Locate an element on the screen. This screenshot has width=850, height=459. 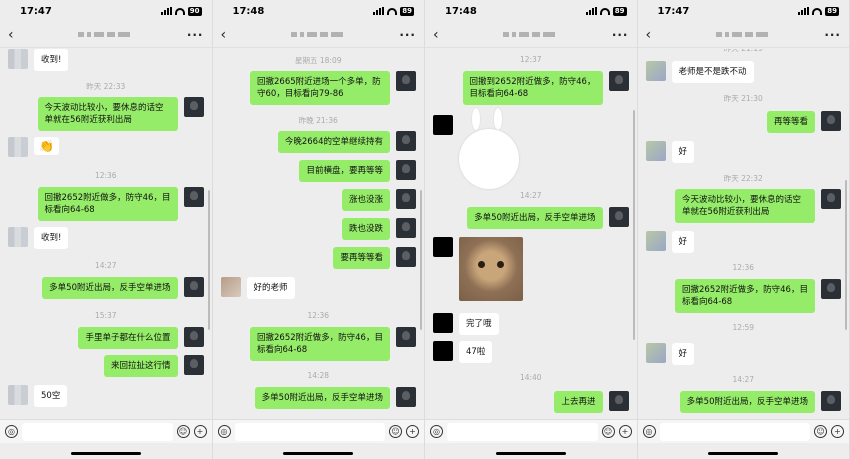
message-bubble: 回撤2665附近进场一个多单，防守60，目标看向79-86 is located at coordinates (320, 88).